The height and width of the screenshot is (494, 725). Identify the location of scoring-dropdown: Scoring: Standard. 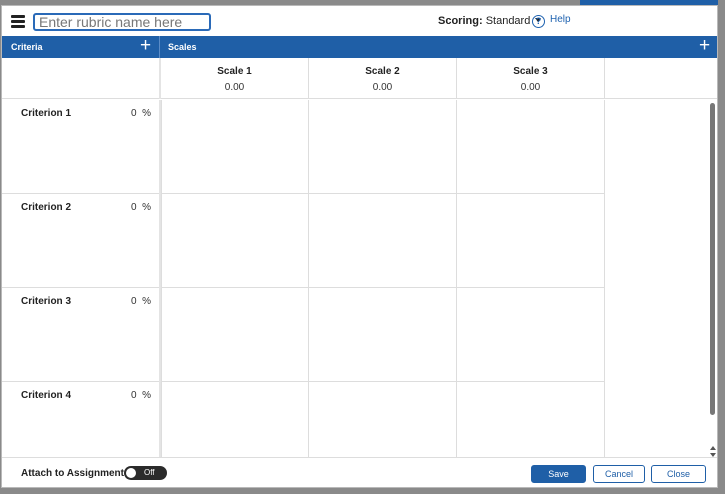
(490, 21).